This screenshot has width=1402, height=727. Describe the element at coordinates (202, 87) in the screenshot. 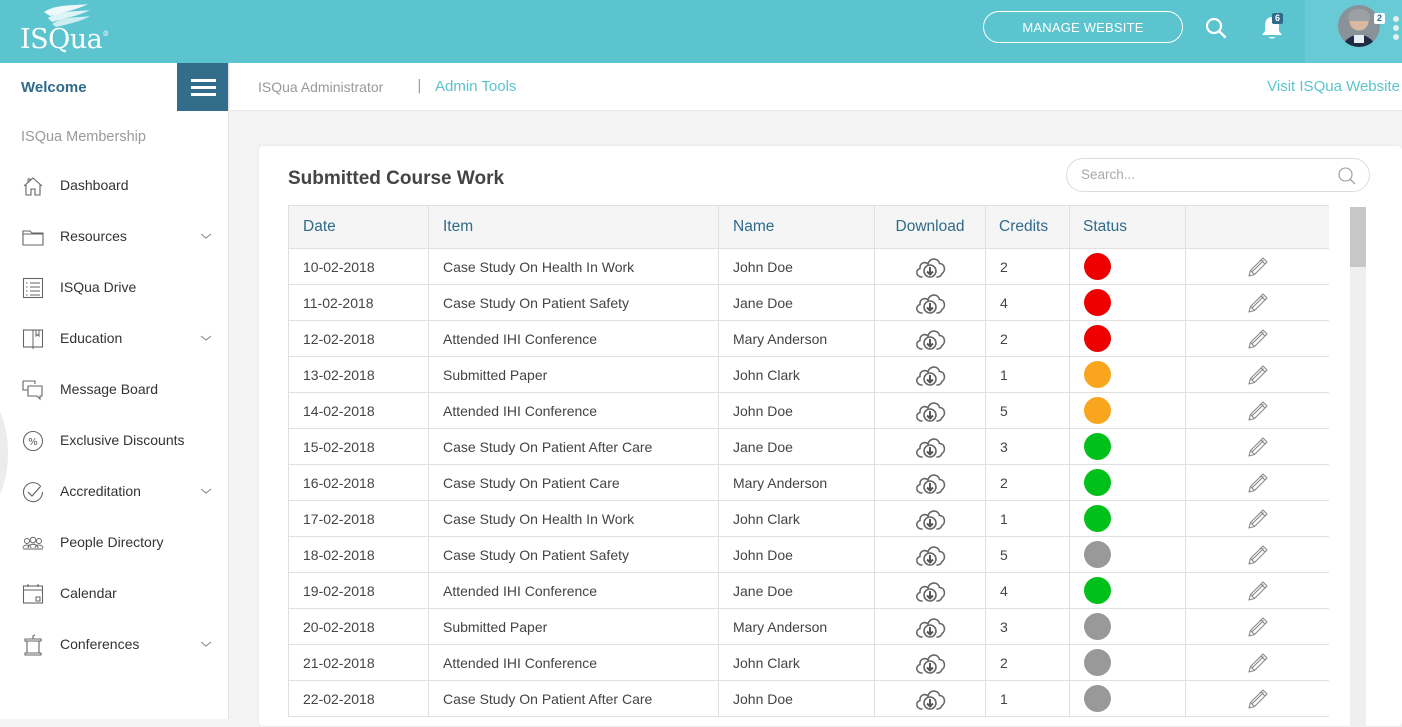

I see `hamburger-menu-button` at that location.